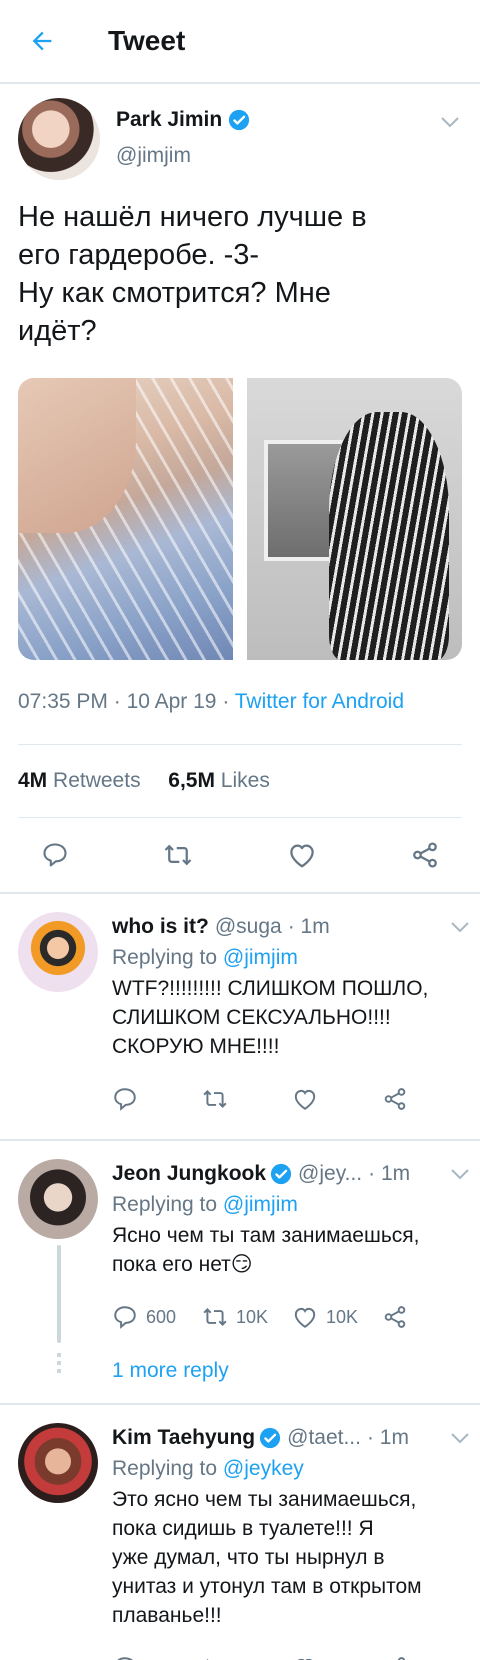 This screenshot has width=480, height=1660. I want to click on page-title: Tweet, so click(147, 40).